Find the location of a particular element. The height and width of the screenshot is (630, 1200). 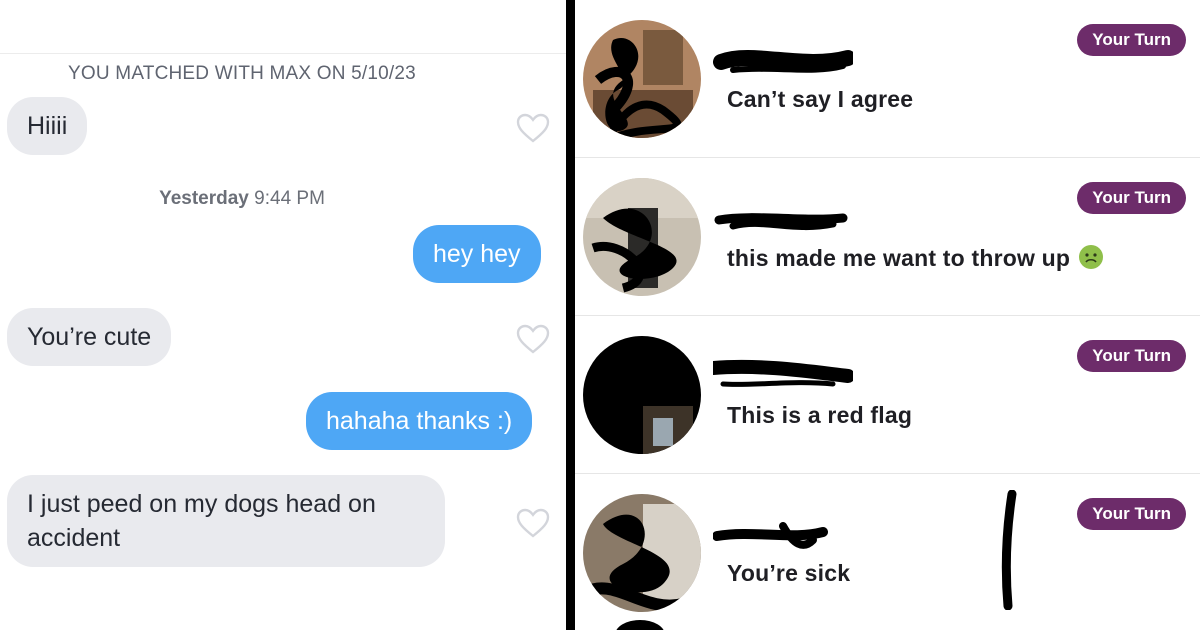

match-banner: YOU MATCHED WITH MAX ON 5/10/23 is located at coordinates (242, 73).